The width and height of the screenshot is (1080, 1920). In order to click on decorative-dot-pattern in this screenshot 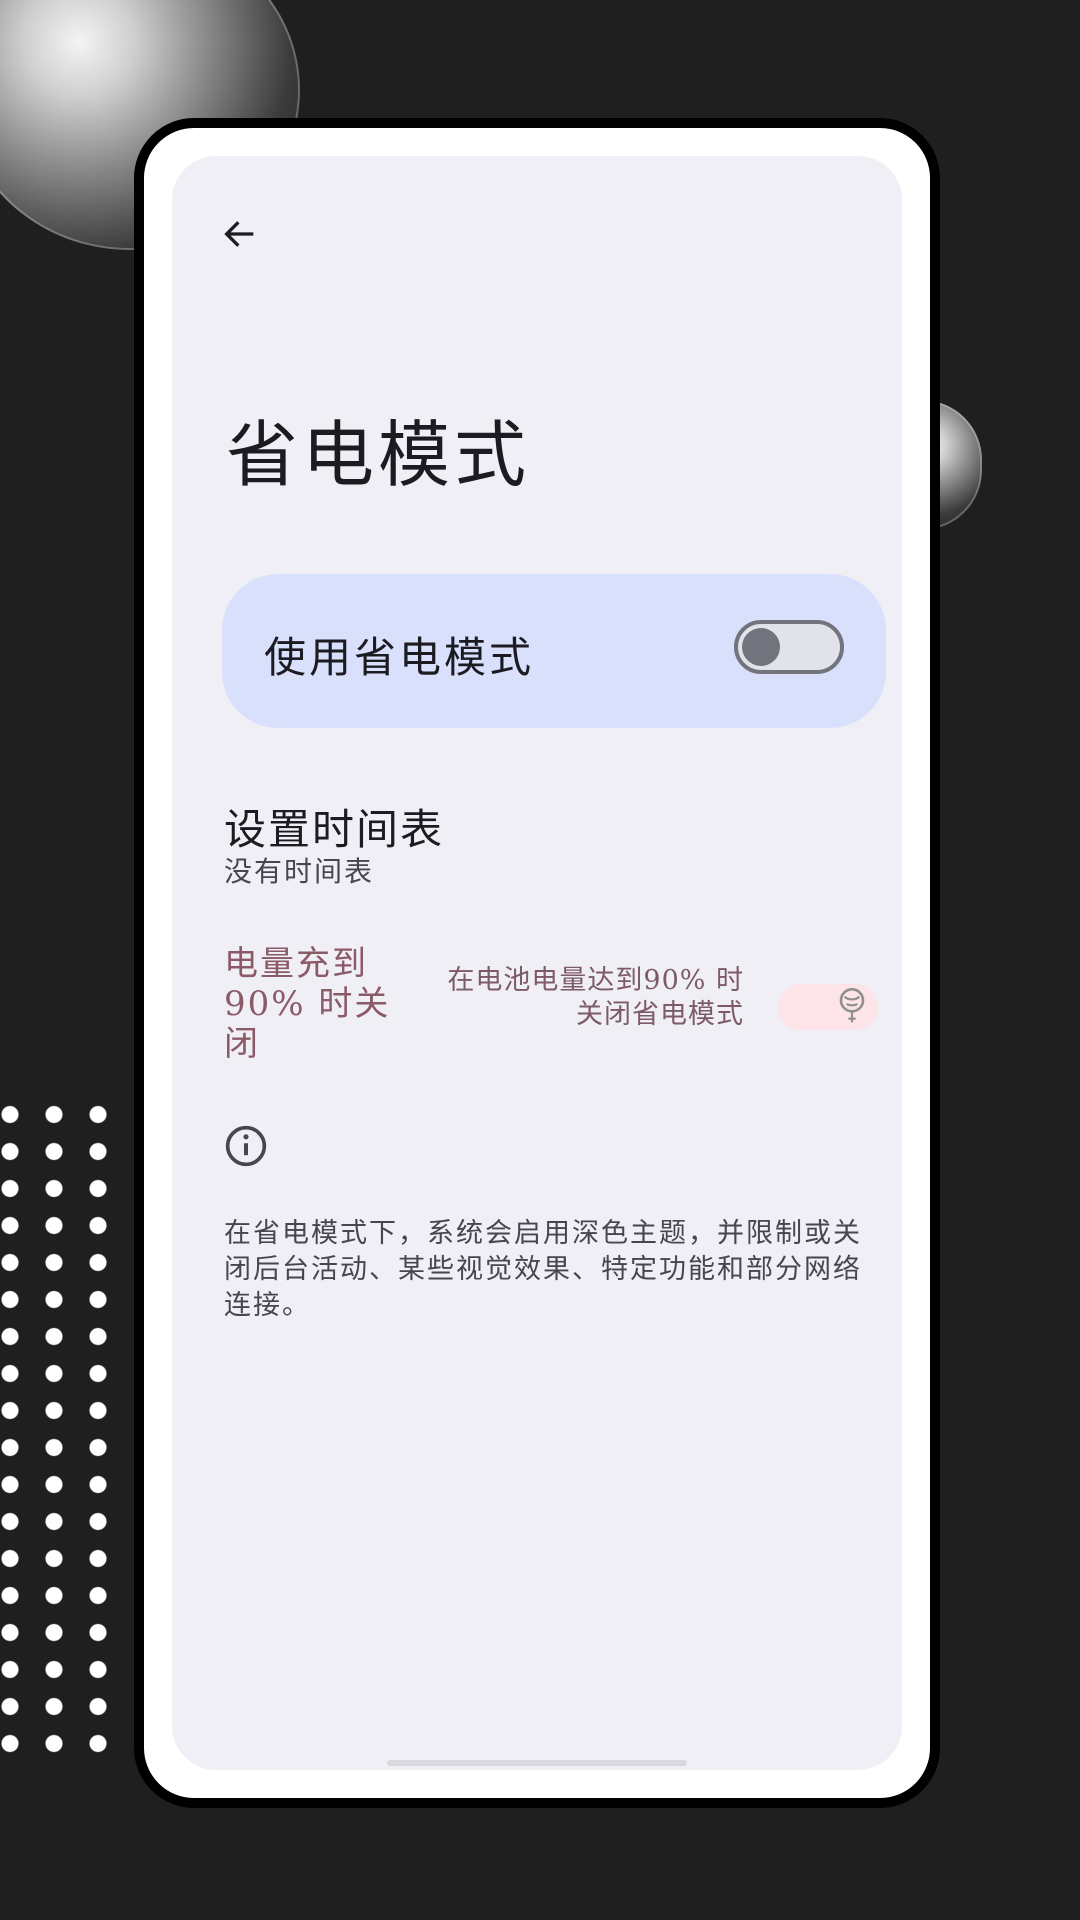, I will do `click(60, 1426)`.